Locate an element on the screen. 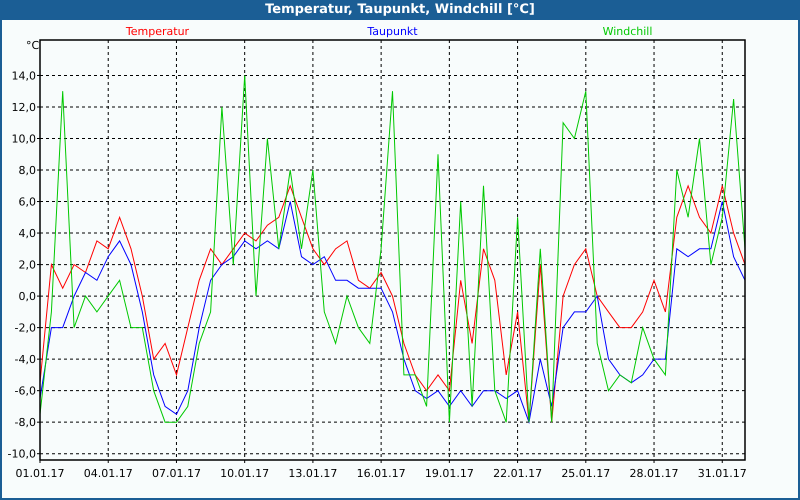 The height and width of the screenshot is (500, 800). legend-label: Temperatur is located at coordinates (158, 31).